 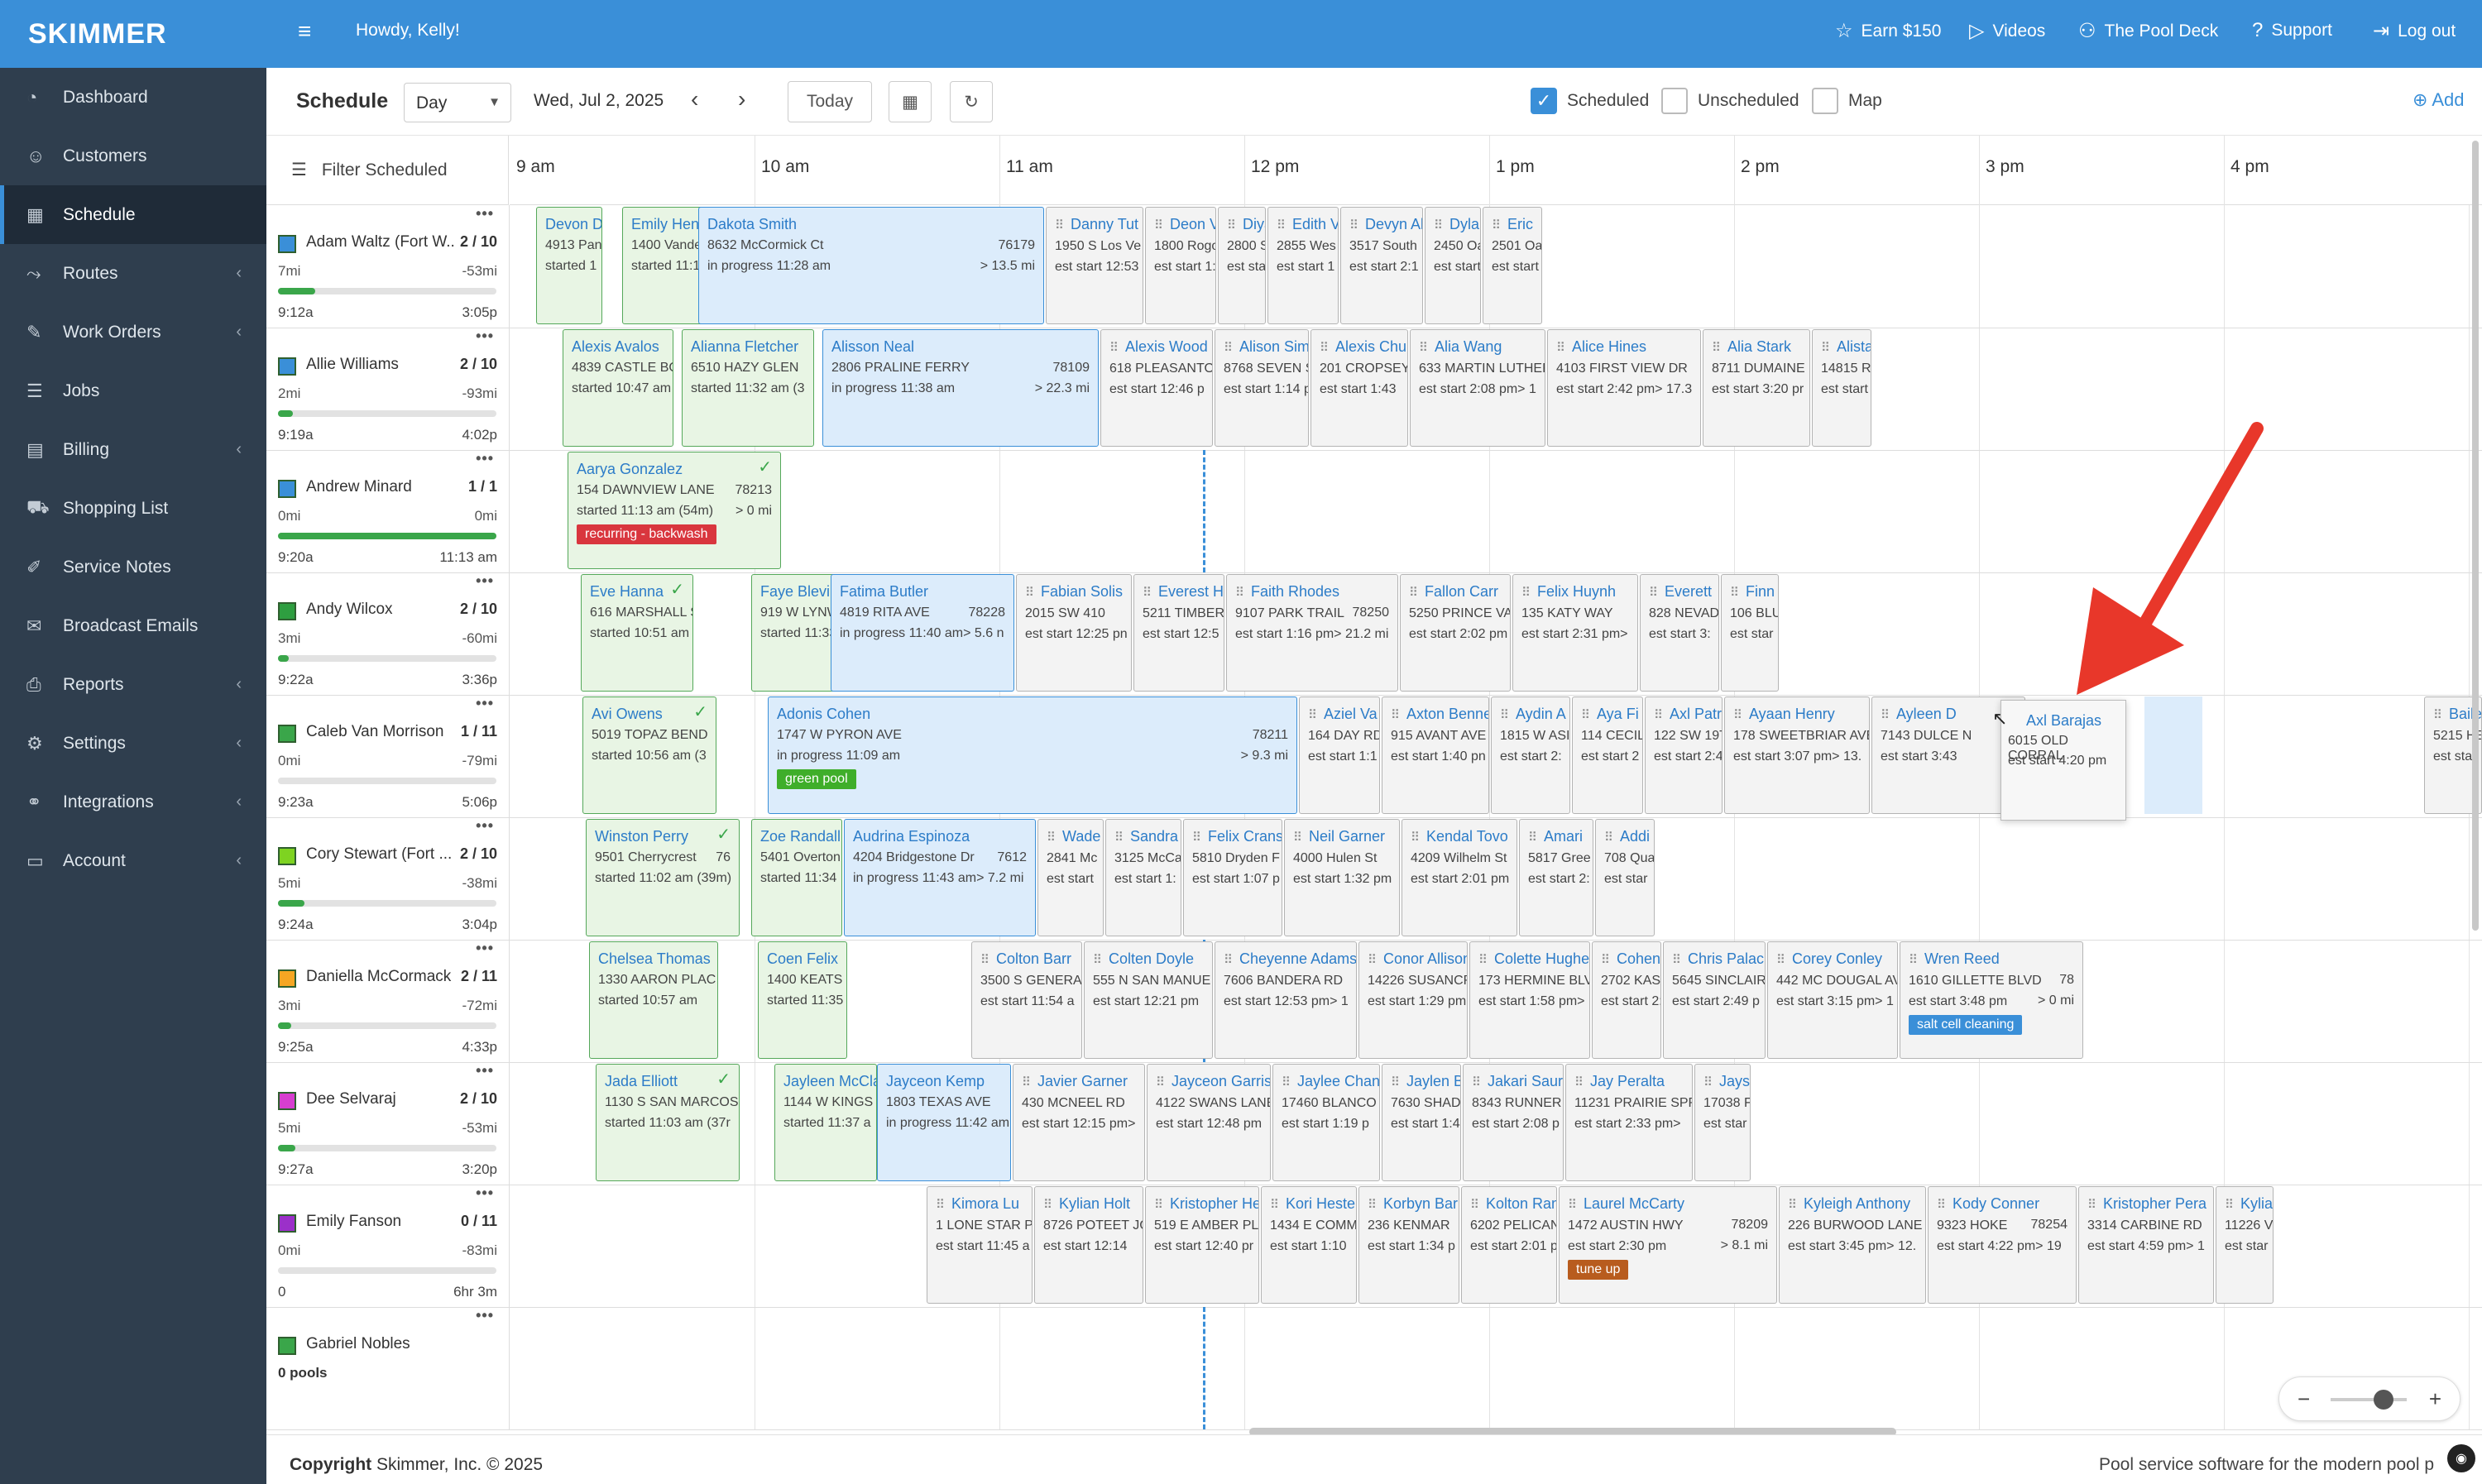 I want to click on job-card: ⠿ Korbyn Barr 236 KENMAR est start 1:34 p, so click(x=1408, y=1245).